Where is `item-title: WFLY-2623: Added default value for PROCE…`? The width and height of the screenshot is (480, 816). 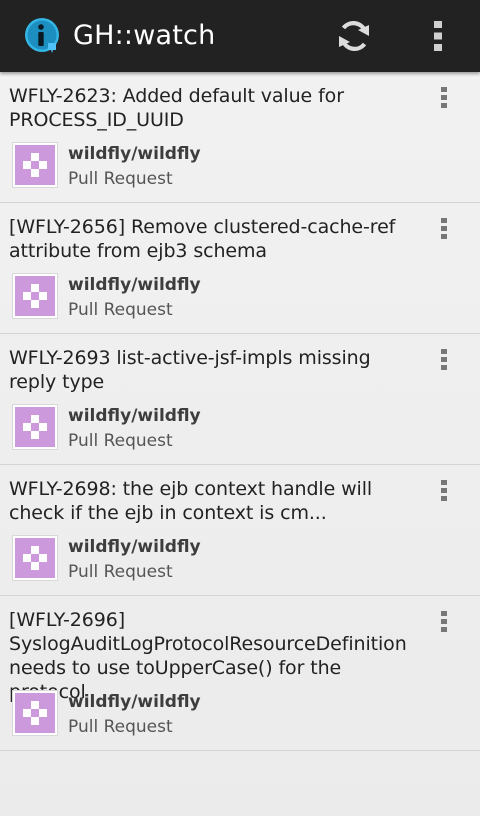
item-title: WFLY-2623: Added default value for PROCE… is located at coordinates (176, 108).